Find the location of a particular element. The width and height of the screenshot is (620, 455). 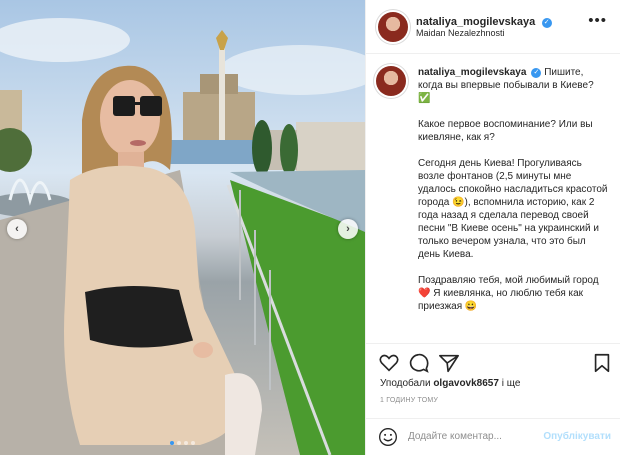

publish-button: Опублікувати is located at coordinates (577, 436).